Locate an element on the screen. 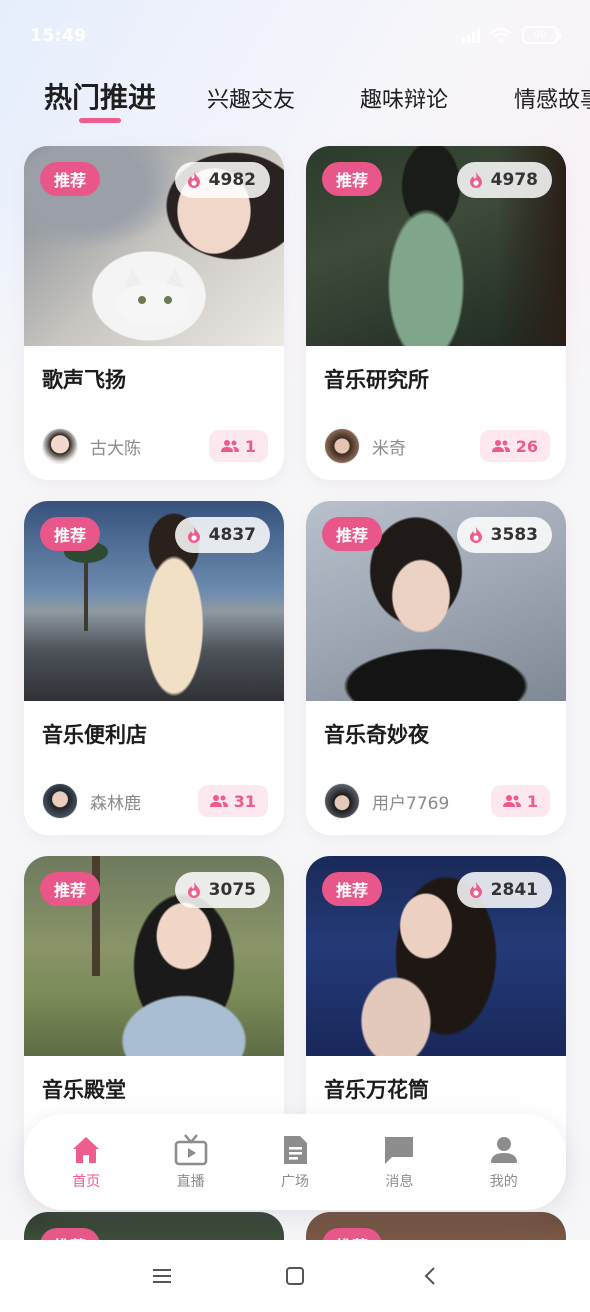 This screenshot has width=590, height=1312. home-square-icon is located at coordinates (295, 1276).